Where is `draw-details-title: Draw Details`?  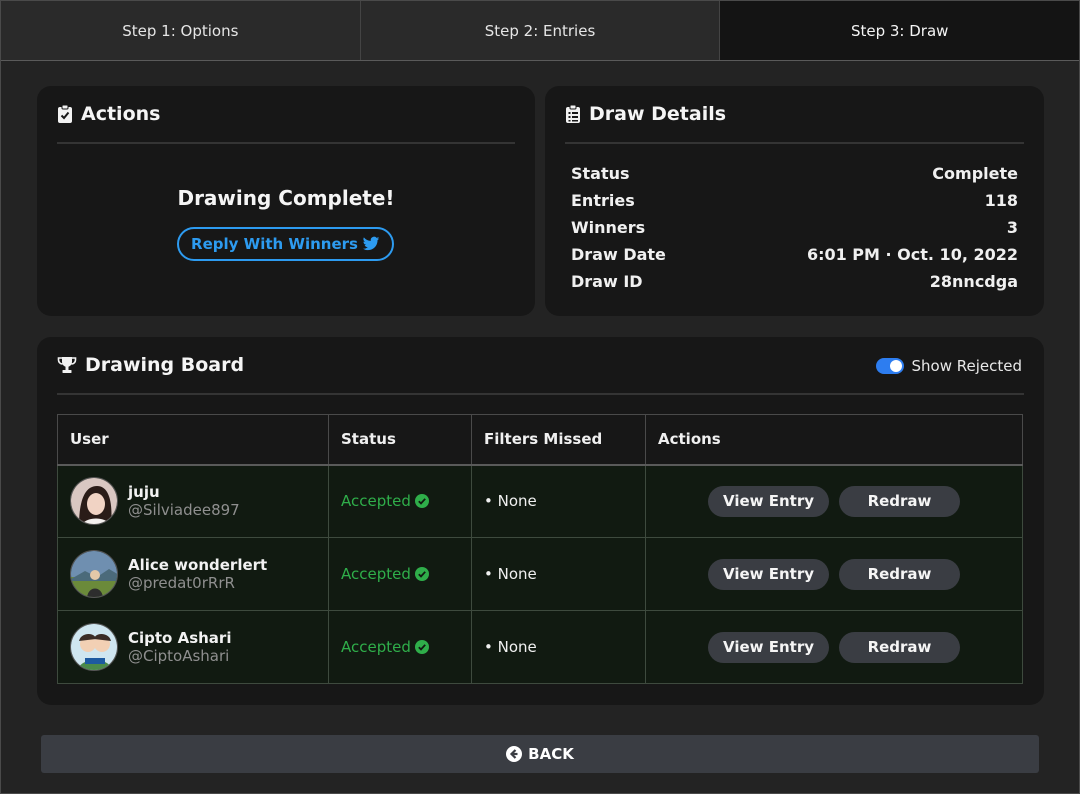
draw-details-title: Draw Details is located at coordinates (658, 114).